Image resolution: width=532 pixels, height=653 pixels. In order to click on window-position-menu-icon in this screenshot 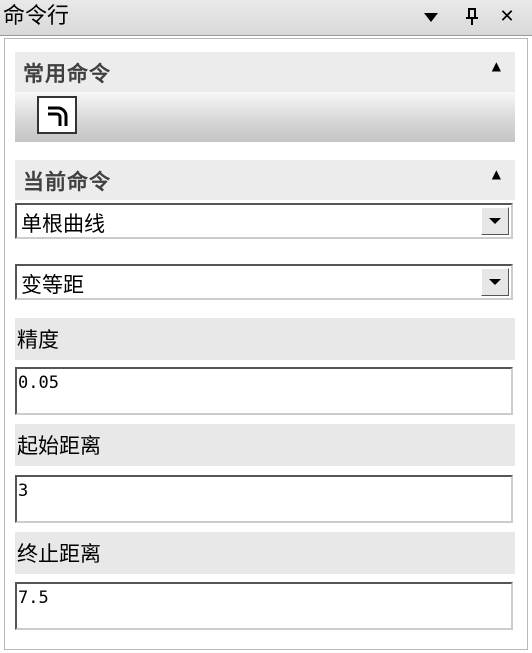, I will do `click(431, 17)`.